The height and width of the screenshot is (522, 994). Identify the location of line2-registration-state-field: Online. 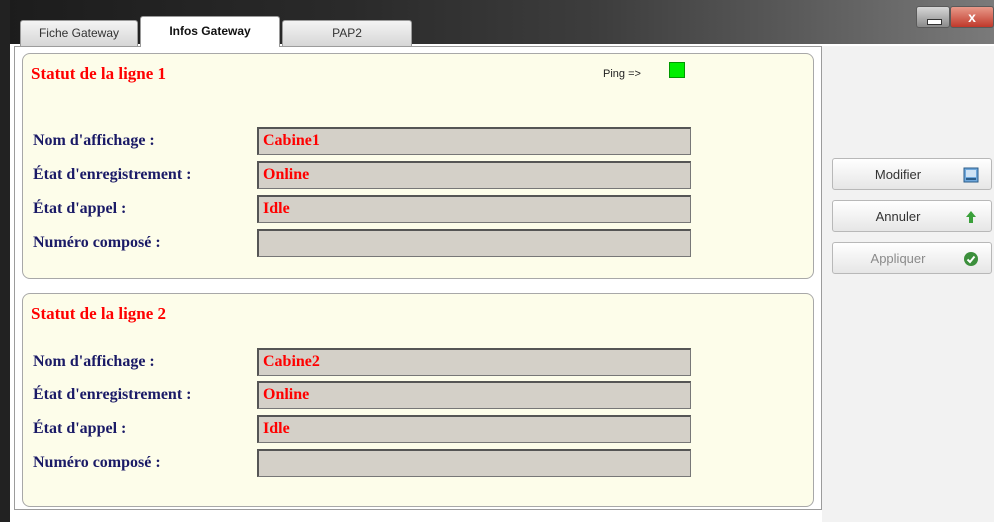
(474, 395).